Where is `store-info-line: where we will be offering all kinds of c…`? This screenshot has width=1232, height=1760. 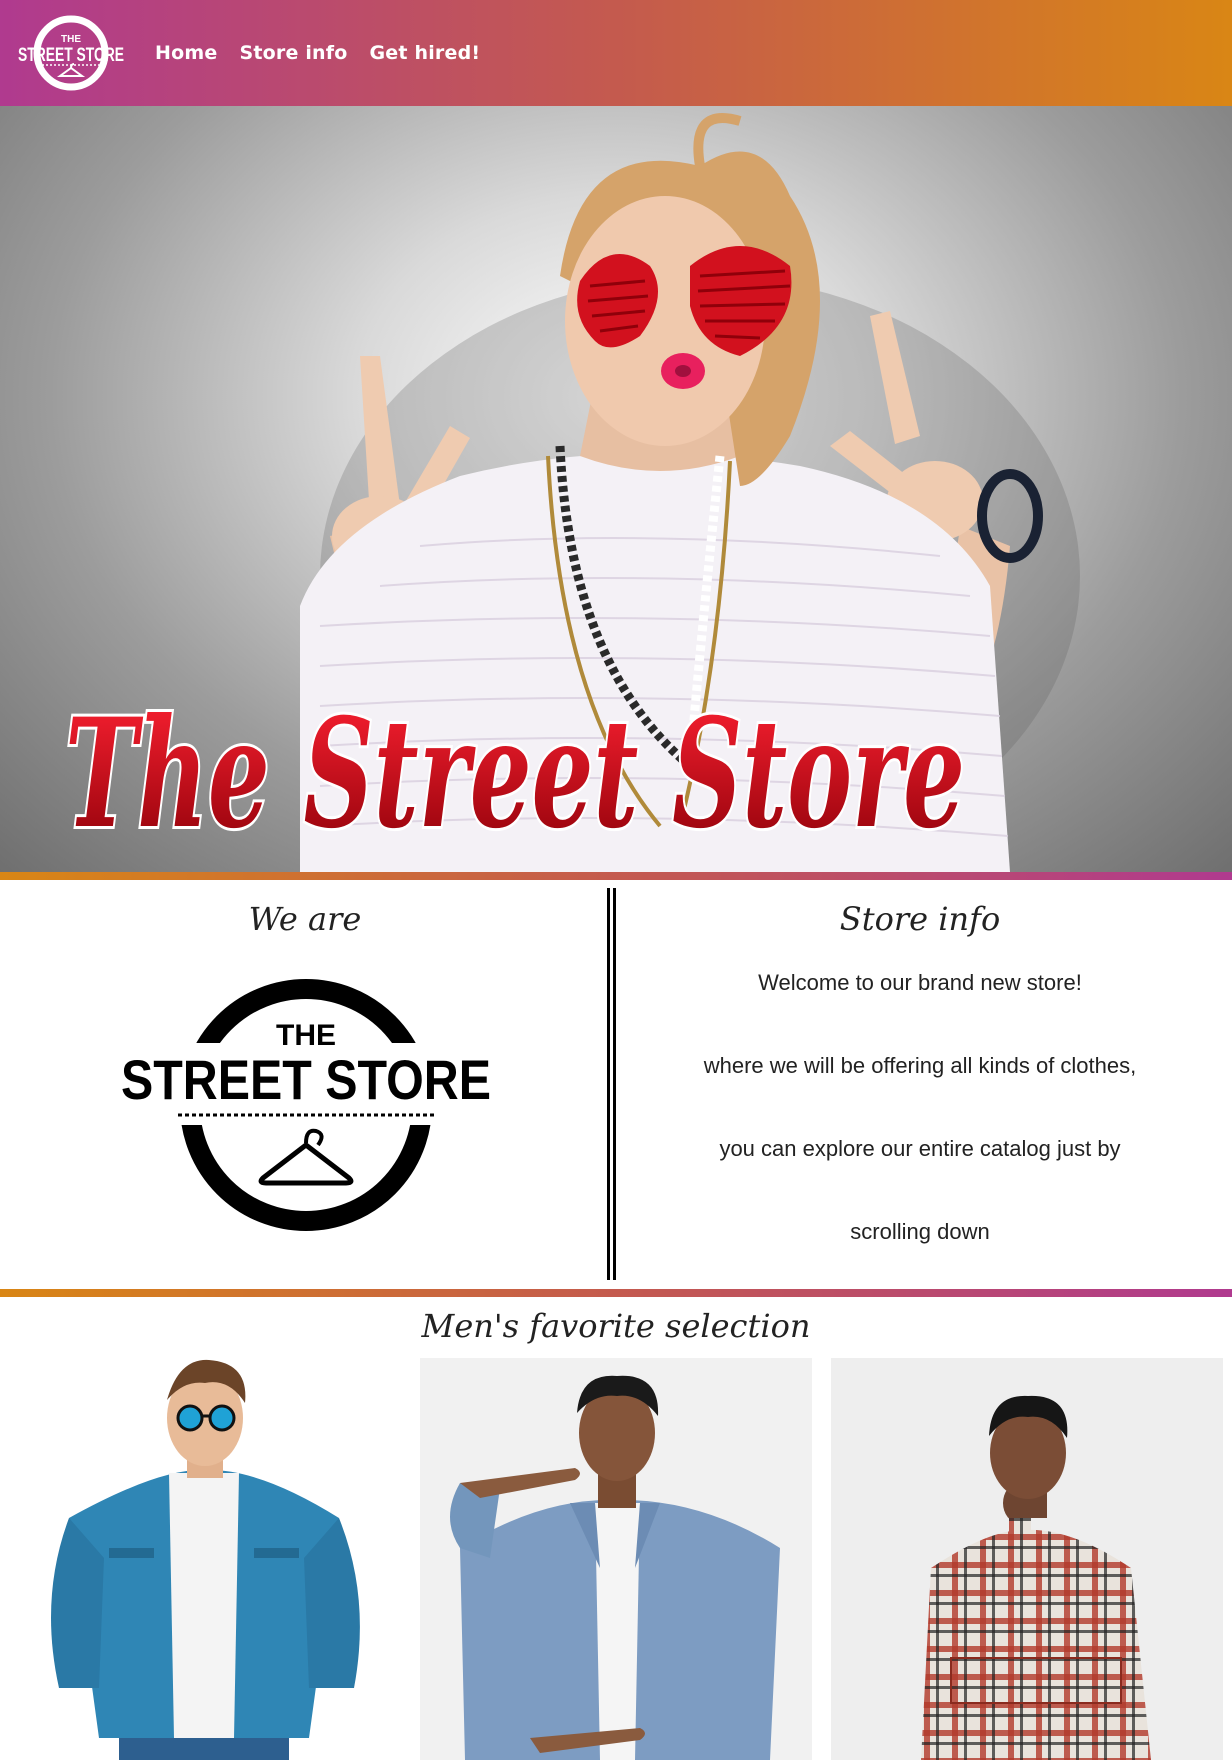 store-info-line: where we will be offering all kinds of c… is located at coordinates (920, 1065).